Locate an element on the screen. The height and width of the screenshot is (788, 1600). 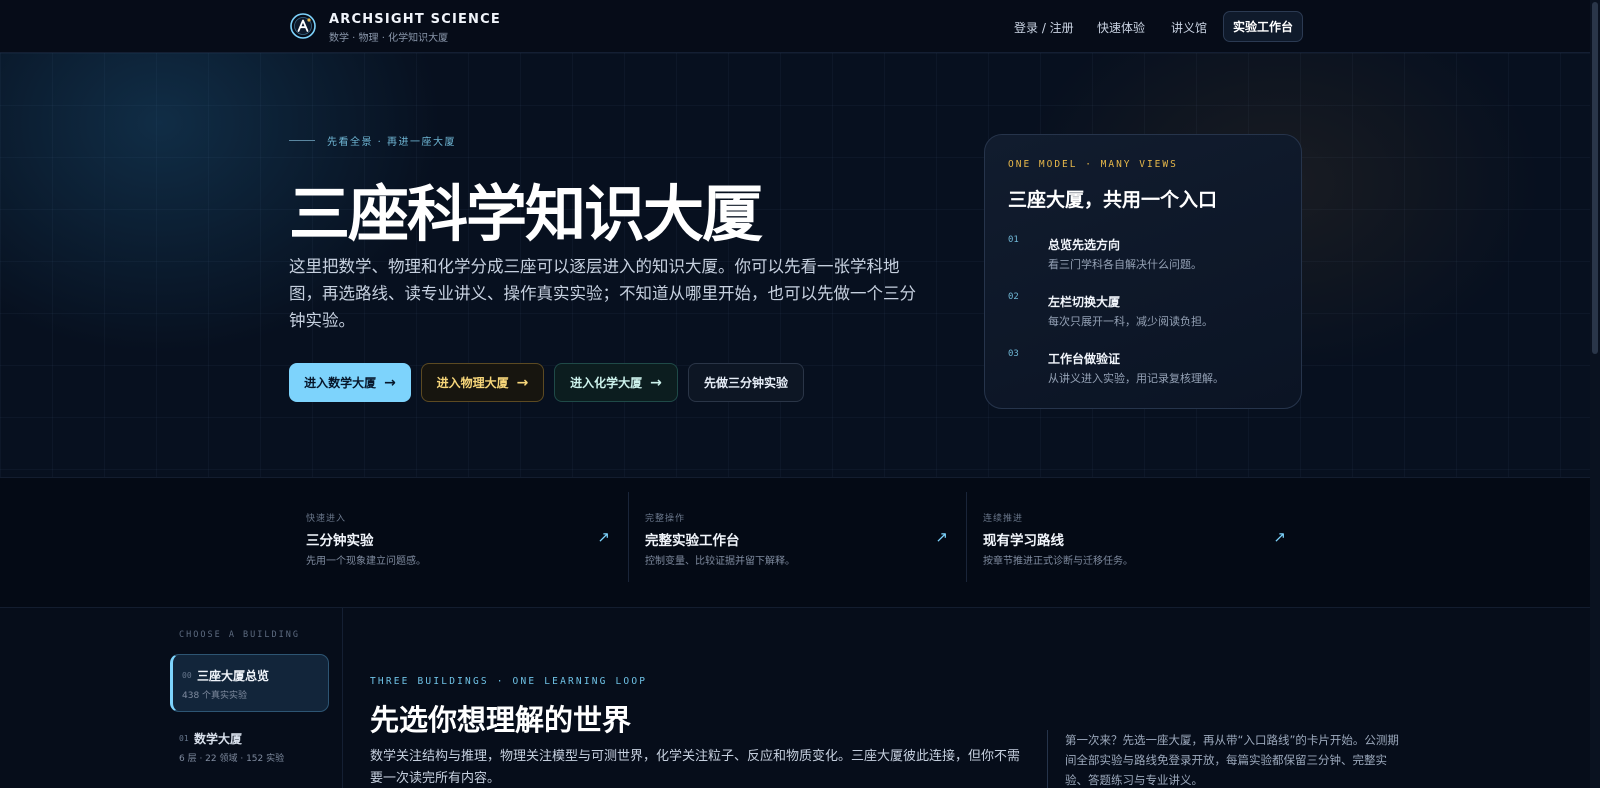
sidebar-item-title: 数学大厦 is located at coordinates (218, 739).